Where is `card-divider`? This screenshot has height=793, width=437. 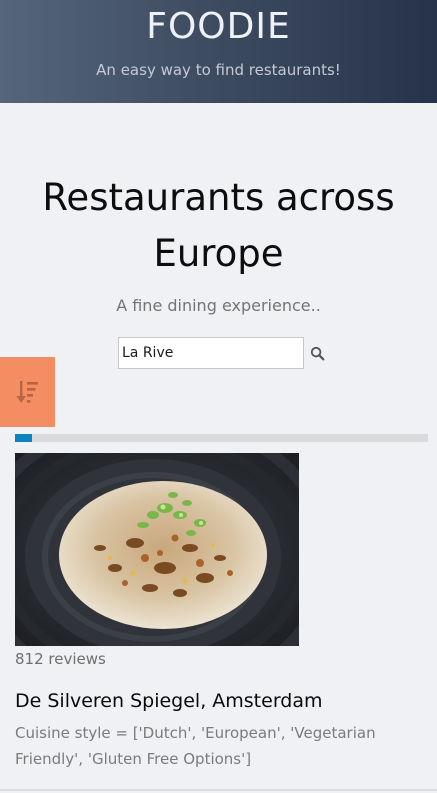
card-divider is located at coordinates (218, 790).